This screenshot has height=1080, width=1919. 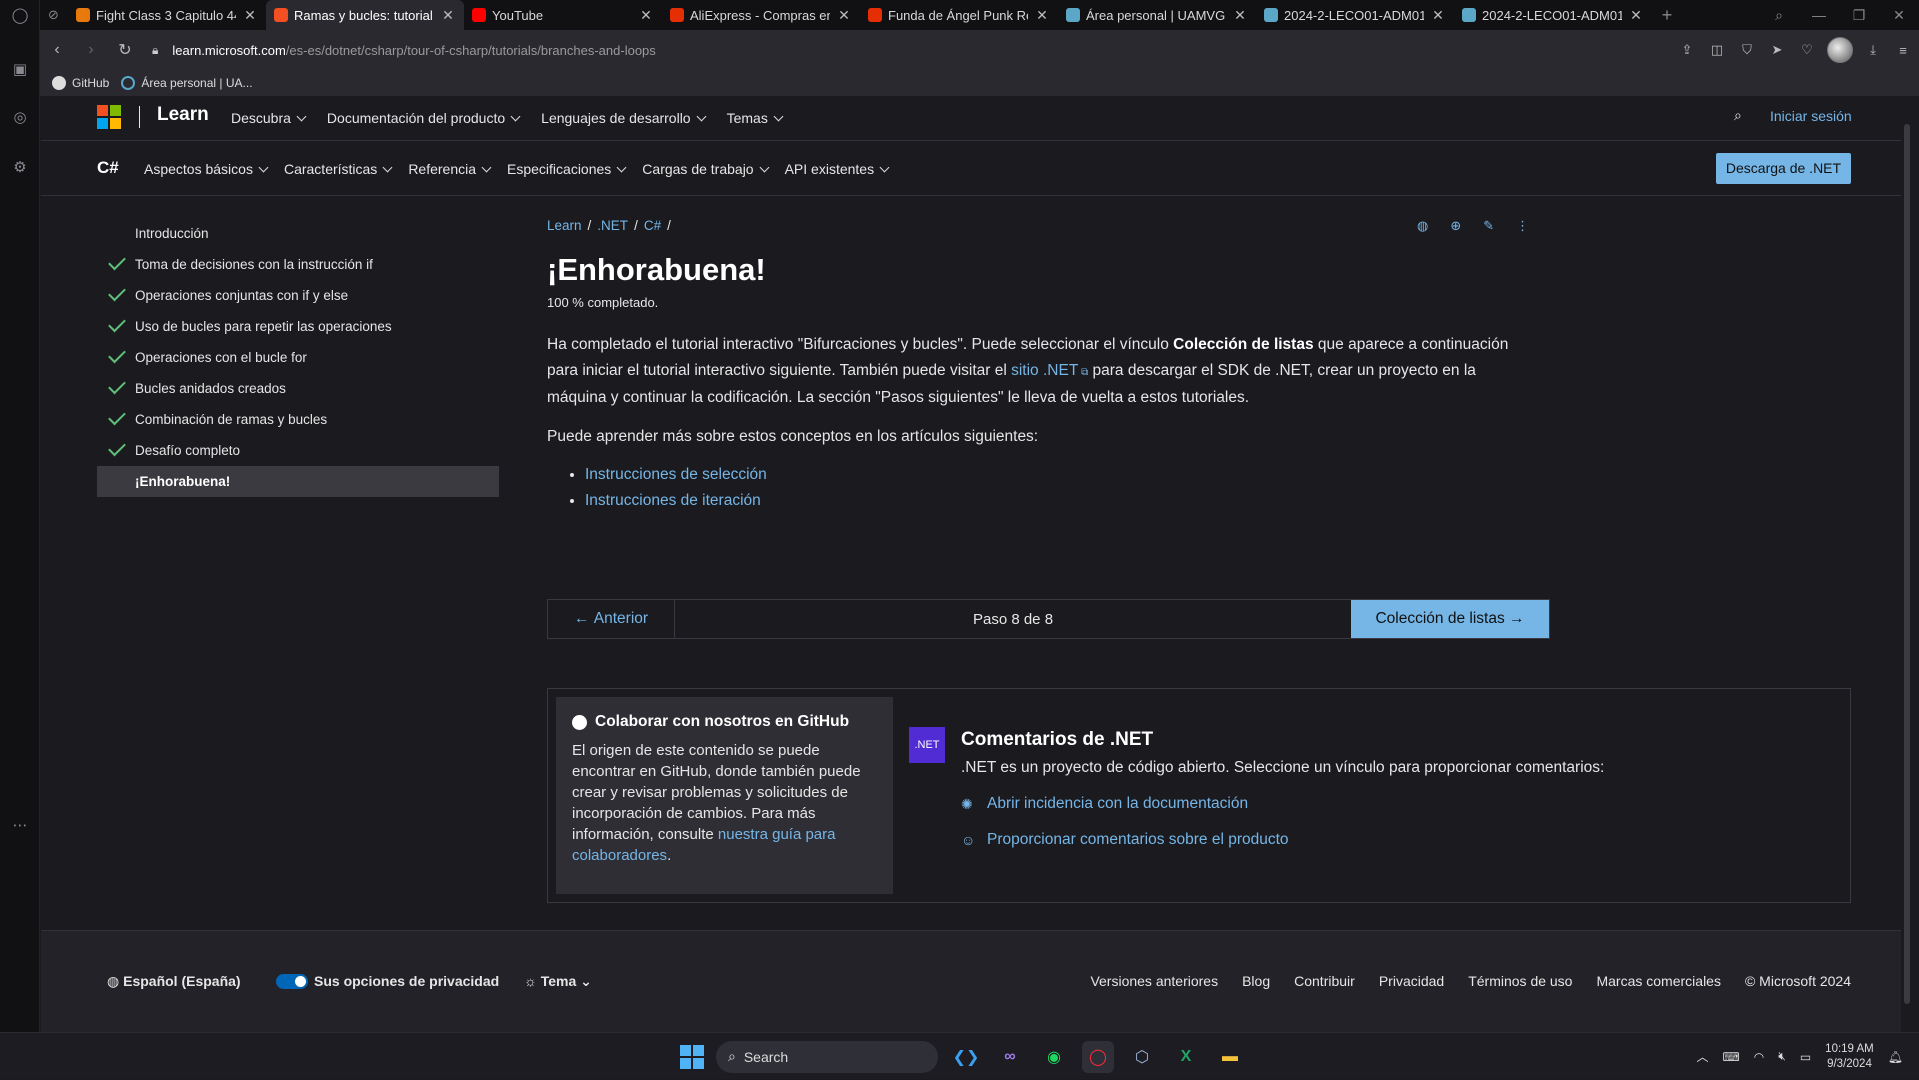 I want to click on notification-bell-icon: 🔔︎, so click(x=1895, y=1057).